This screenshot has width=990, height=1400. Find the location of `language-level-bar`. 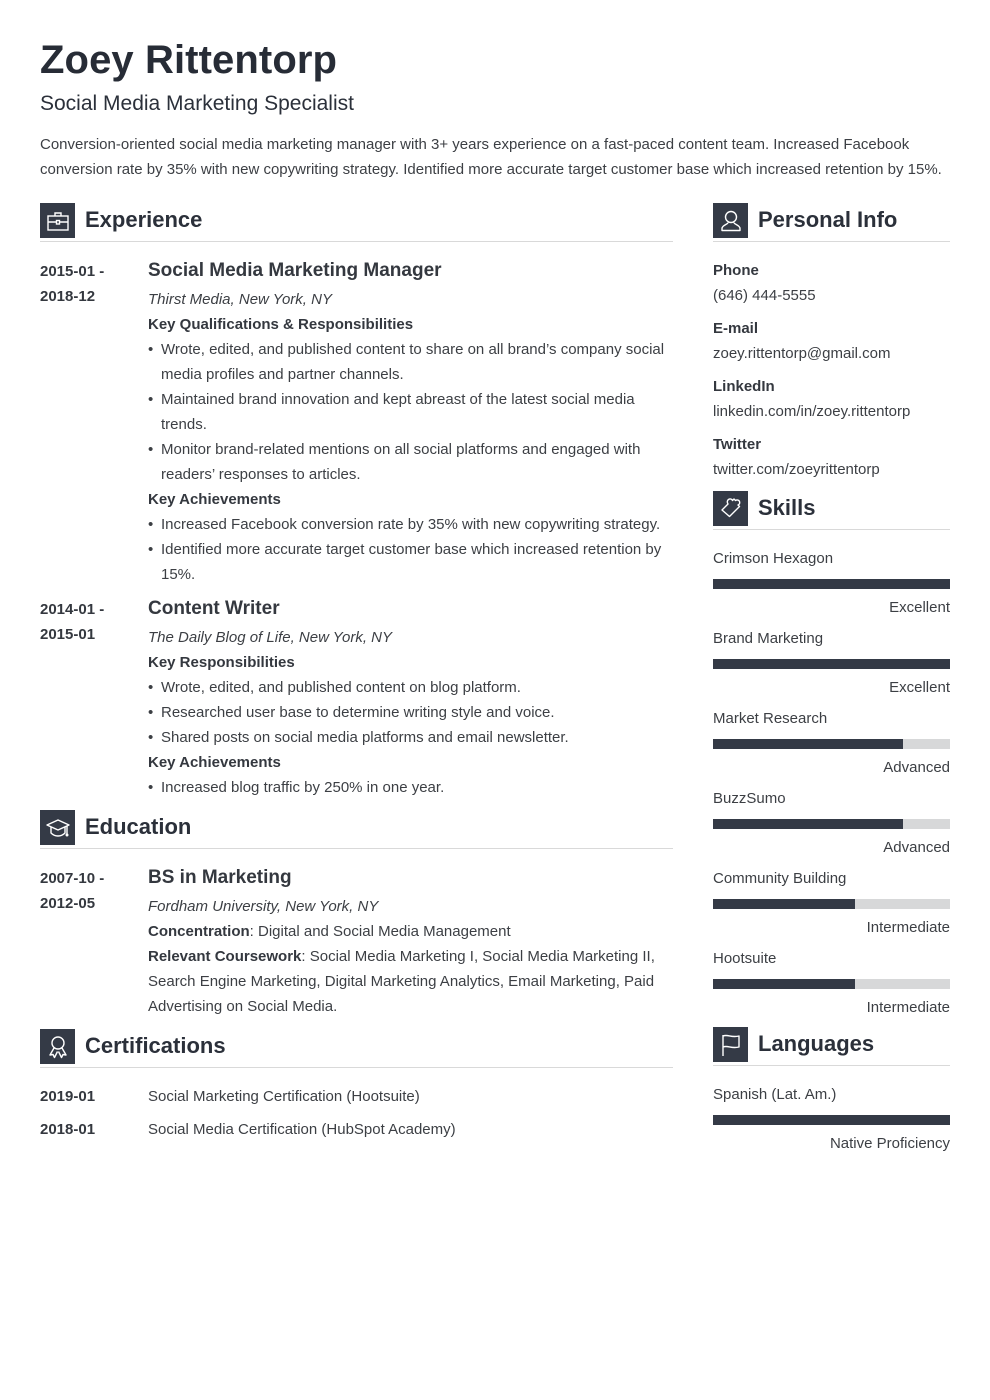

language-level-bar is located at coordinates (831, 1120).